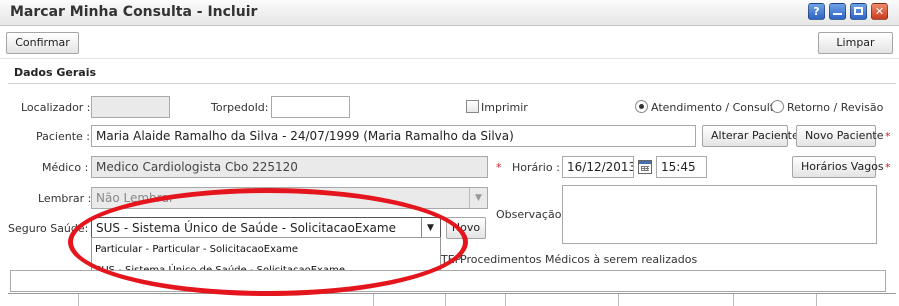 This screenshot has height=306, width=899. Describe the element at coordinates (579, 259) in the screenshot. I see `procedimentos-label: Procedimentos Médicos à serem realizados` at that location.